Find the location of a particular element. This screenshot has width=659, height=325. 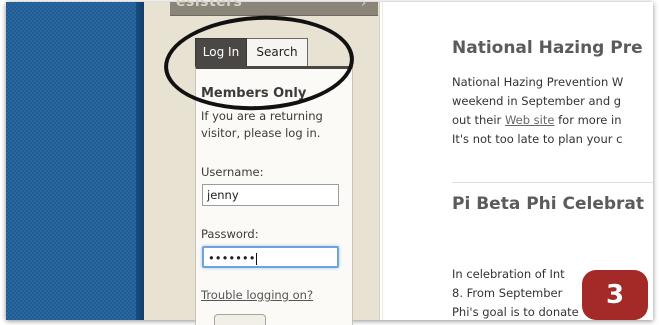

article-divider is located at coordinates (552, 182).